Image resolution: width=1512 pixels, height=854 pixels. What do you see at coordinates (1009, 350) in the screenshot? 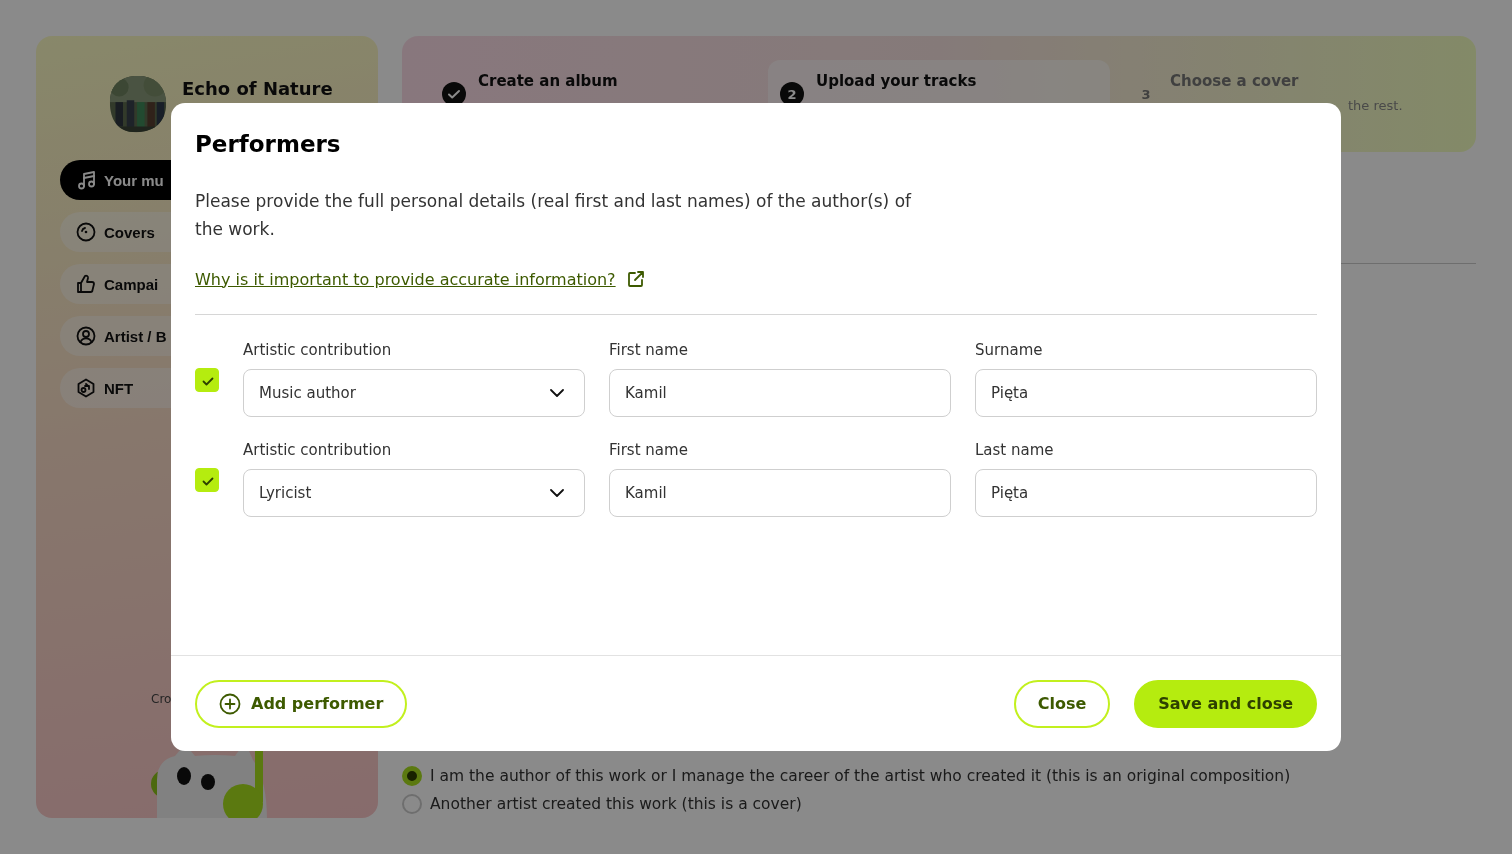
I see `field-label: Surname` at bounding box center [1009, 350].